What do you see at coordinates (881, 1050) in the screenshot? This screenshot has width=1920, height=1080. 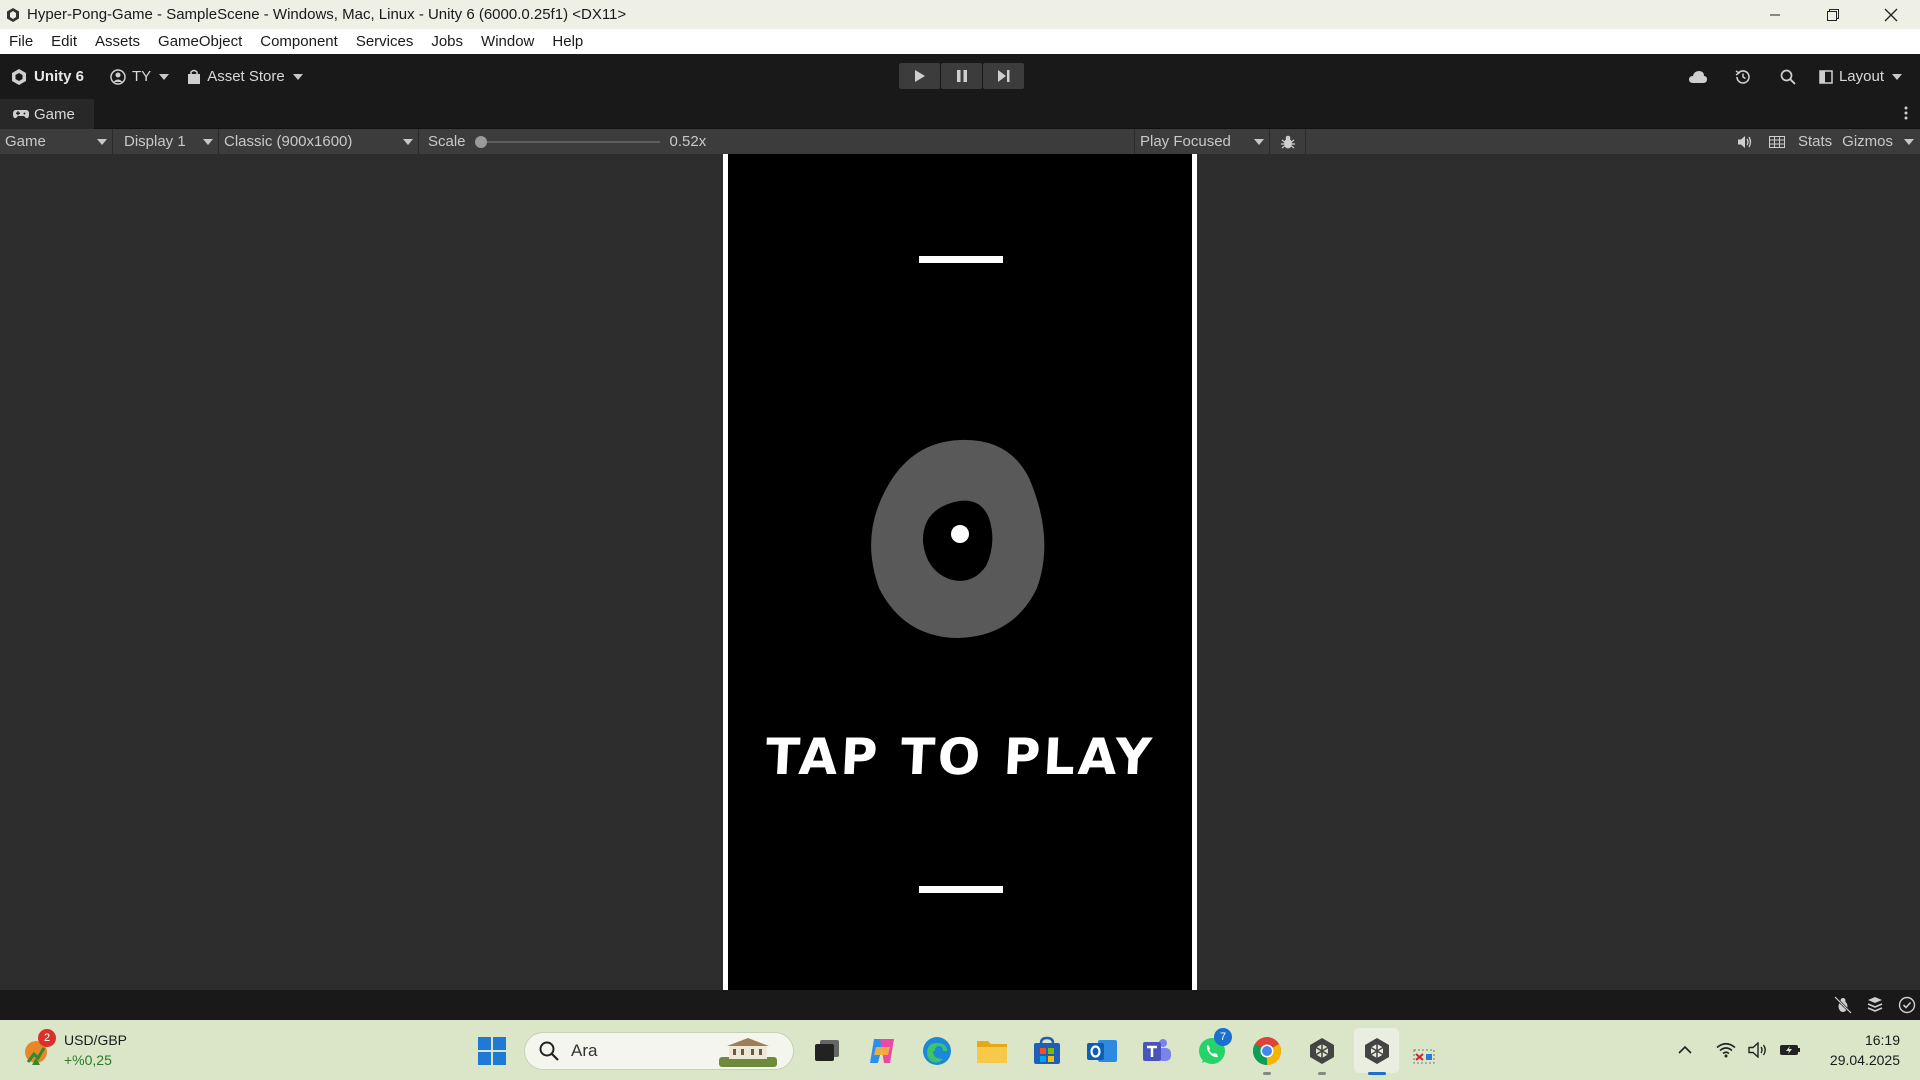 I see `copilot-app` at bounding box center [881, 1050].